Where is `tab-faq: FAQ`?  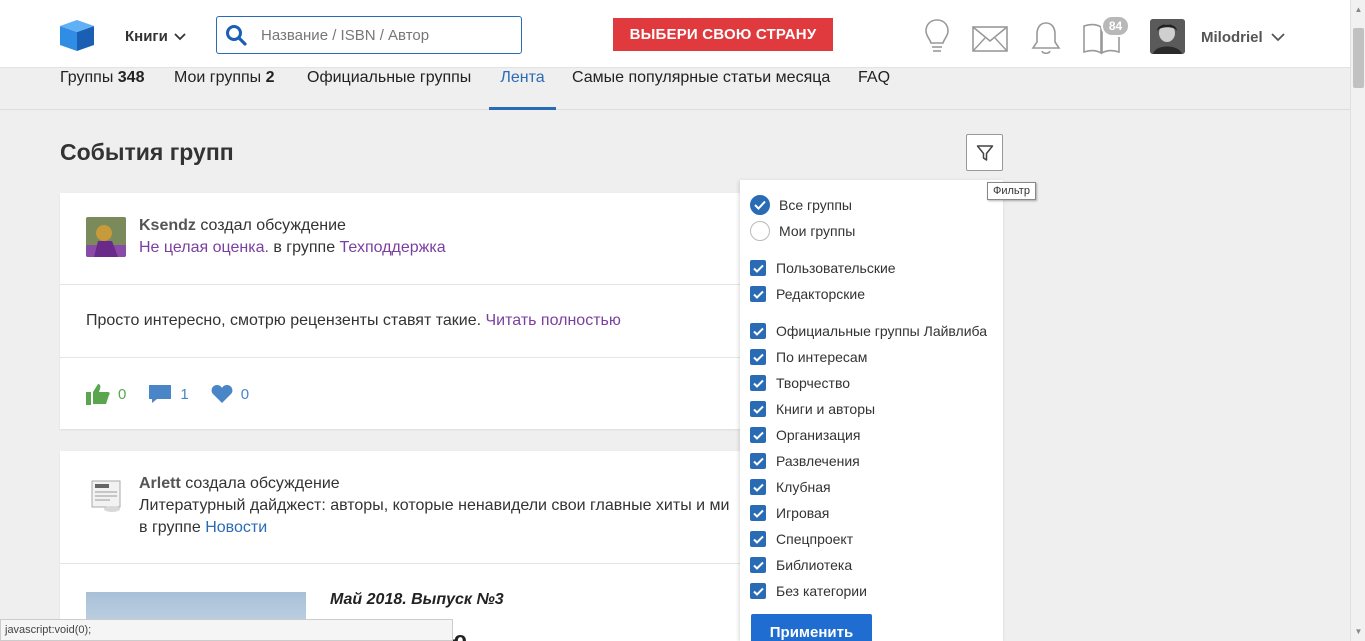 tab-faq: FAQ is located at coordinates (874, 89).